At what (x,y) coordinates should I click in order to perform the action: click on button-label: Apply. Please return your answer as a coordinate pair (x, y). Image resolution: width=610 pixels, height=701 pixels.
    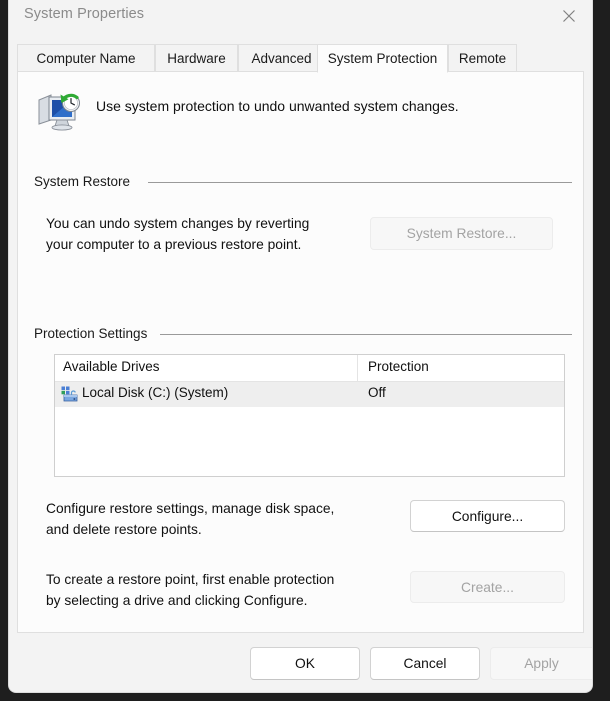
    Looking at the image, I should click on (541, 663).